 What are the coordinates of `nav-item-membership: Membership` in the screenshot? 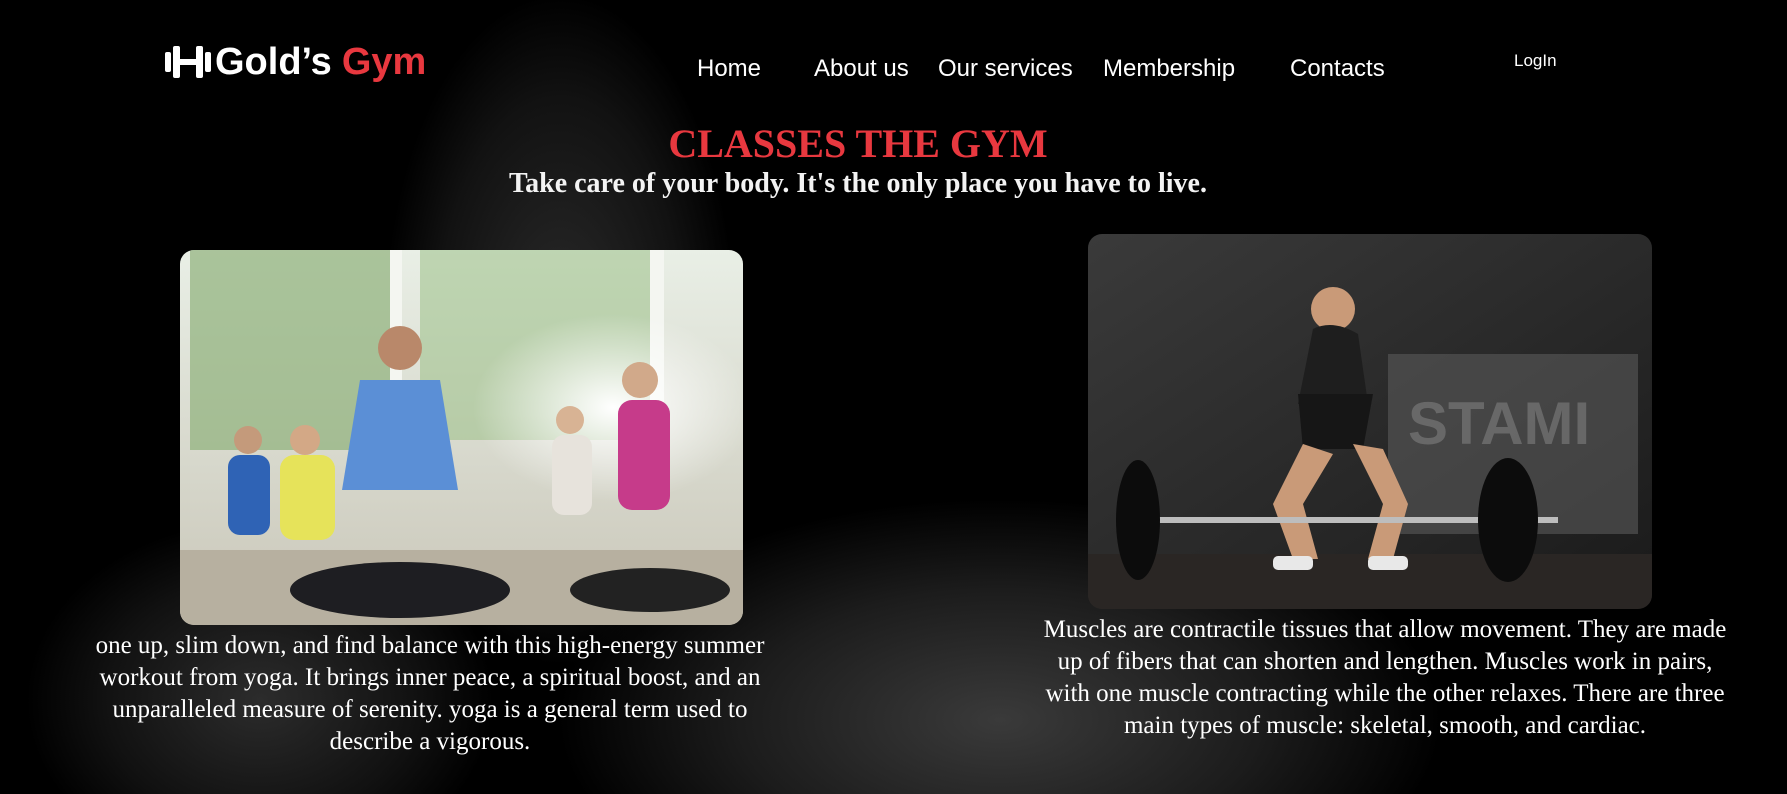 It's located at (1169, 69).